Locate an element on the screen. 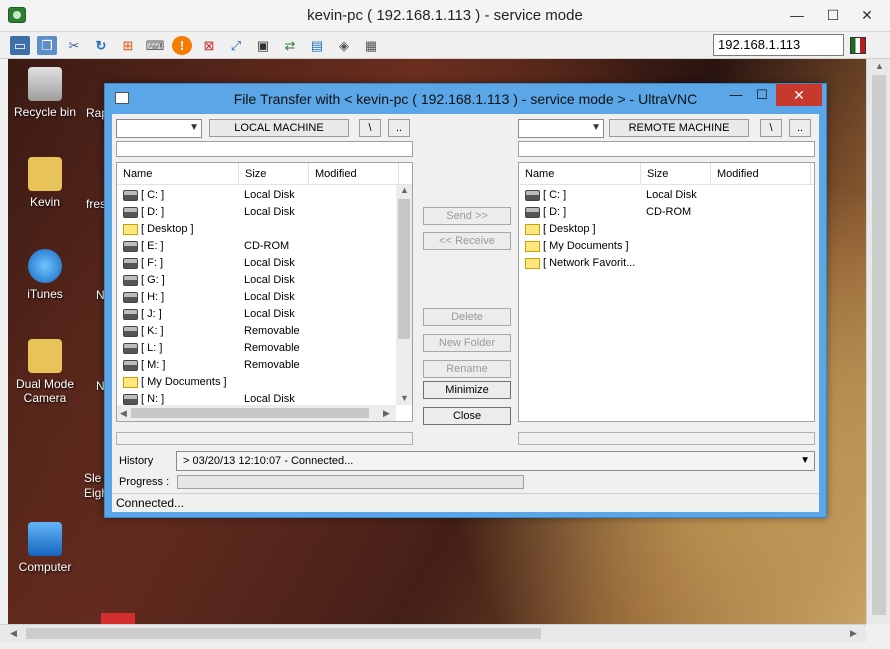  window-icon: ▤ is located at coordinates (317, 45).